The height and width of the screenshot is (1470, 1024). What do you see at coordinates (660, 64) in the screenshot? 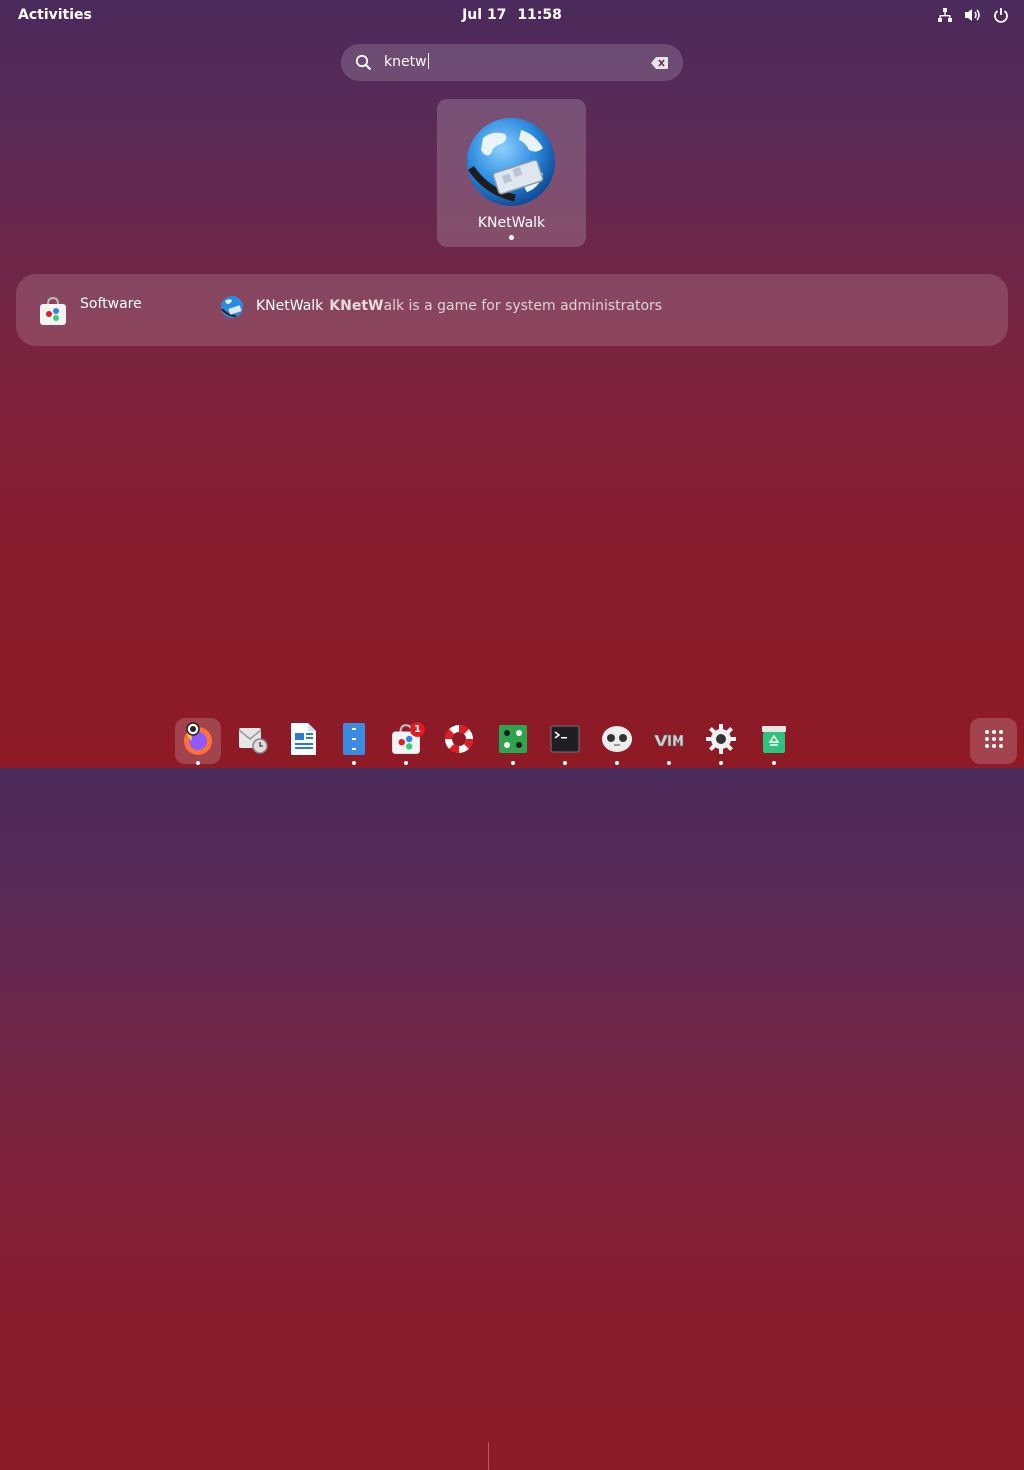
I see `clear-icon` at bounding box center [660, 64].